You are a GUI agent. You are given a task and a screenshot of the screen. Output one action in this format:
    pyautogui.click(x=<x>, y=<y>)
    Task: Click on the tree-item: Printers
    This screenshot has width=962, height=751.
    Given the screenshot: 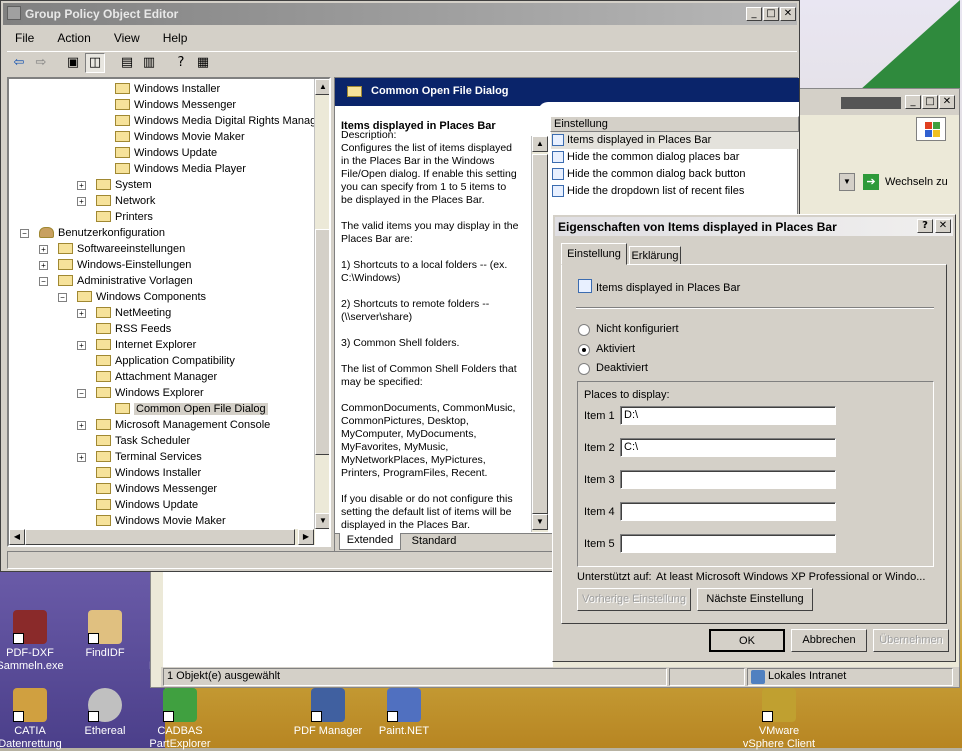 What is the action you would take?
    pyautogui.click(x=124, y=217)
    